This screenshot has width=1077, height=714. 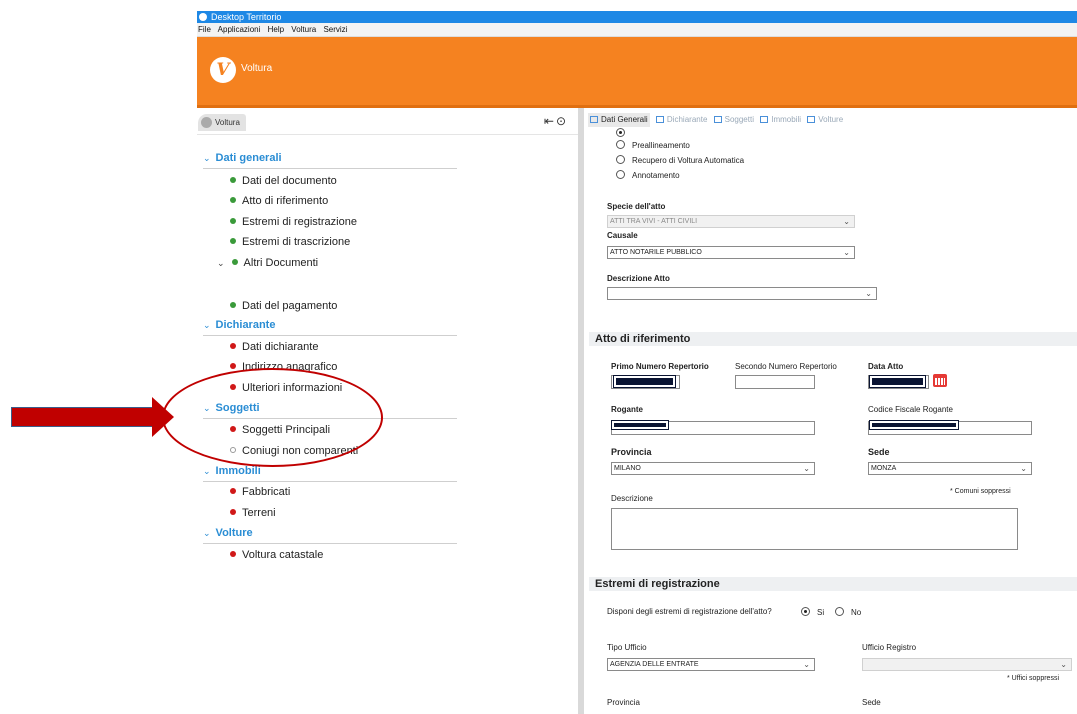 I want to click on section-rule, so click(x=330, y=543).